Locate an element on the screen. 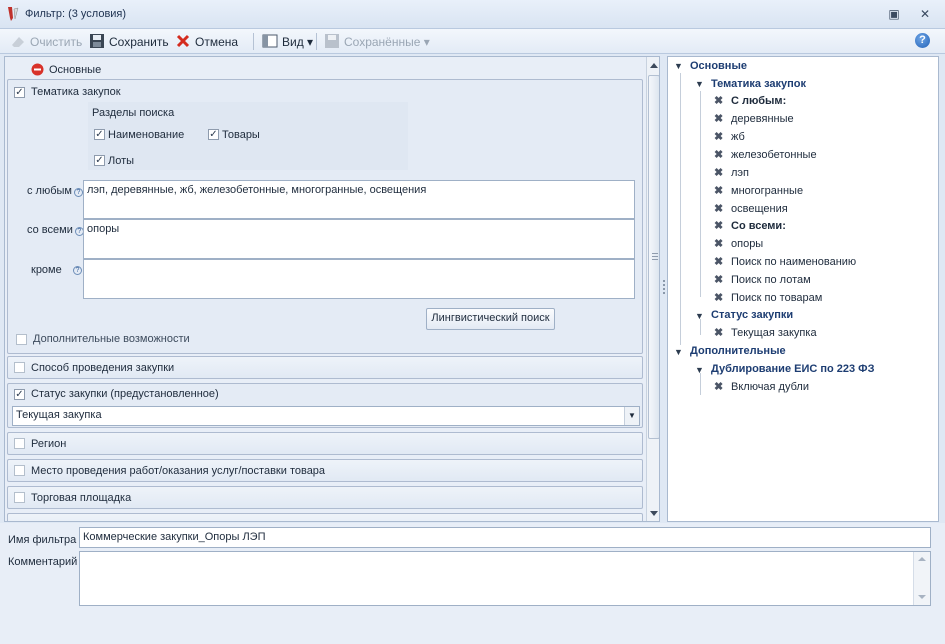  except-words-input is located at coordinates (359, 279).